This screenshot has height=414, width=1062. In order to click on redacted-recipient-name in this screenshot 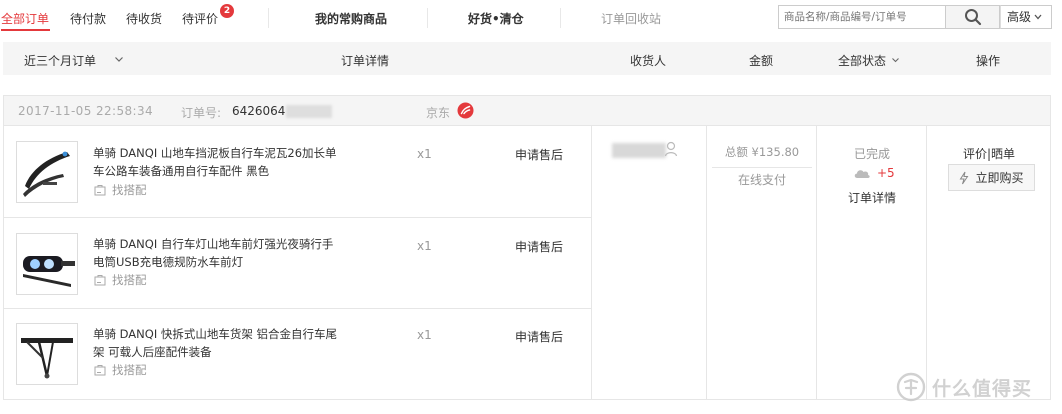, I will do `click(639, 150)`.